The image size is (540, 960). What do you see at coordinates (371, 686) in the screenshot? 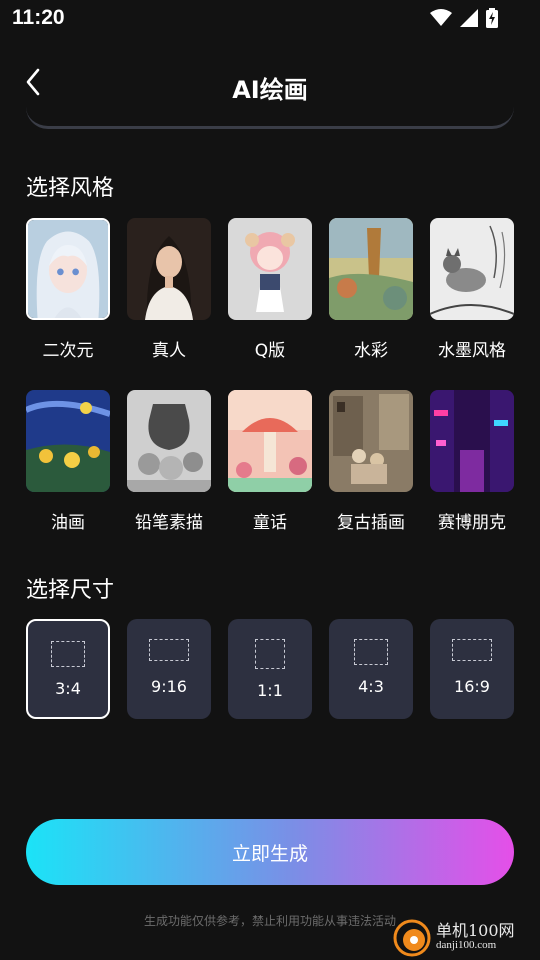
I see `size-label: 4:3` at bounding box center [371, 686].